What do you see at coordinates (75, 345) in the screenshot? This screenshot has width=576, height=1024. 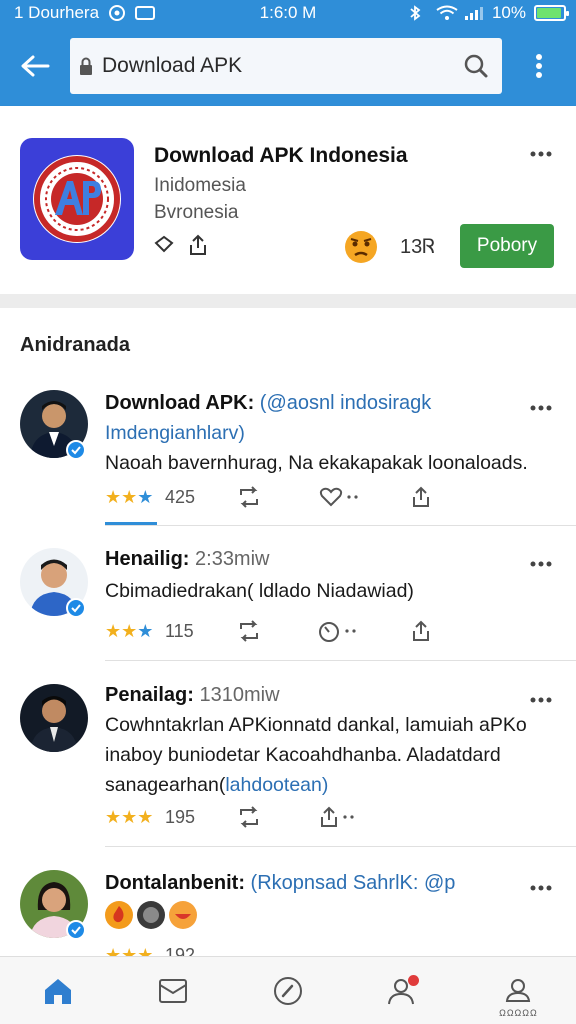 I see `section-title: Anidranada` at bounding box center [75, 345].